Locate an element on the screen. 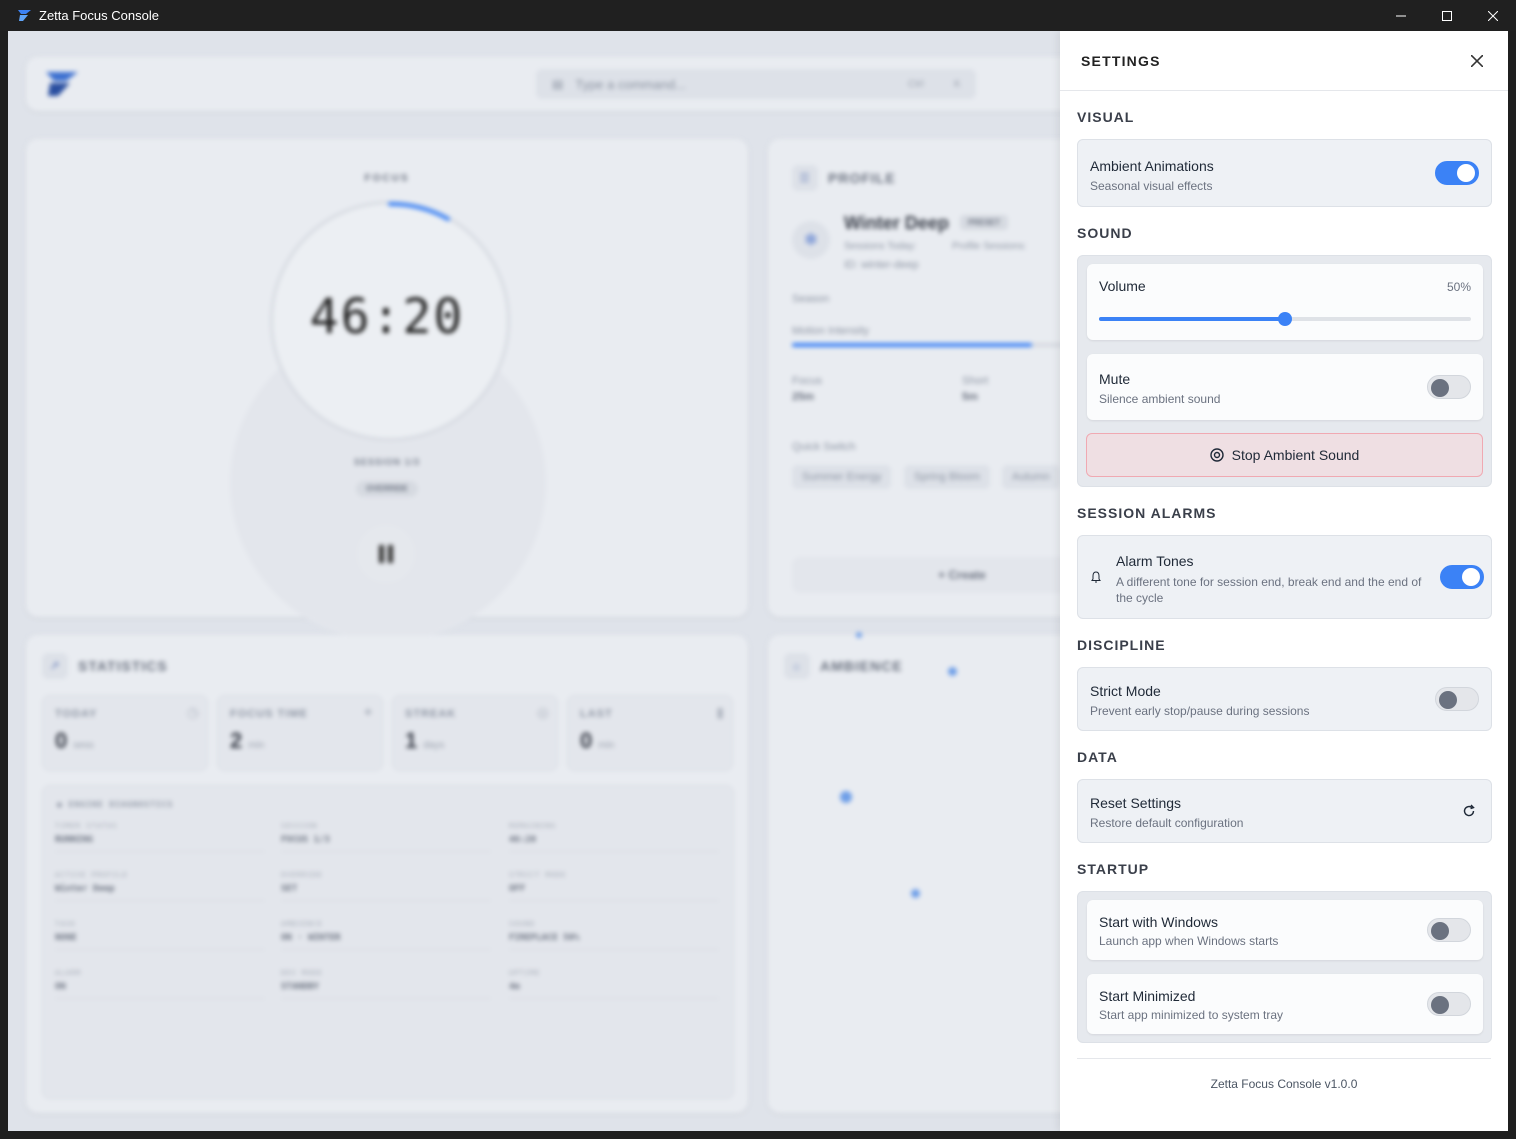 This screenshot has height=1139, width=1516. quick-switch-chip: Summer Energy is located at coordinates (842, 477).